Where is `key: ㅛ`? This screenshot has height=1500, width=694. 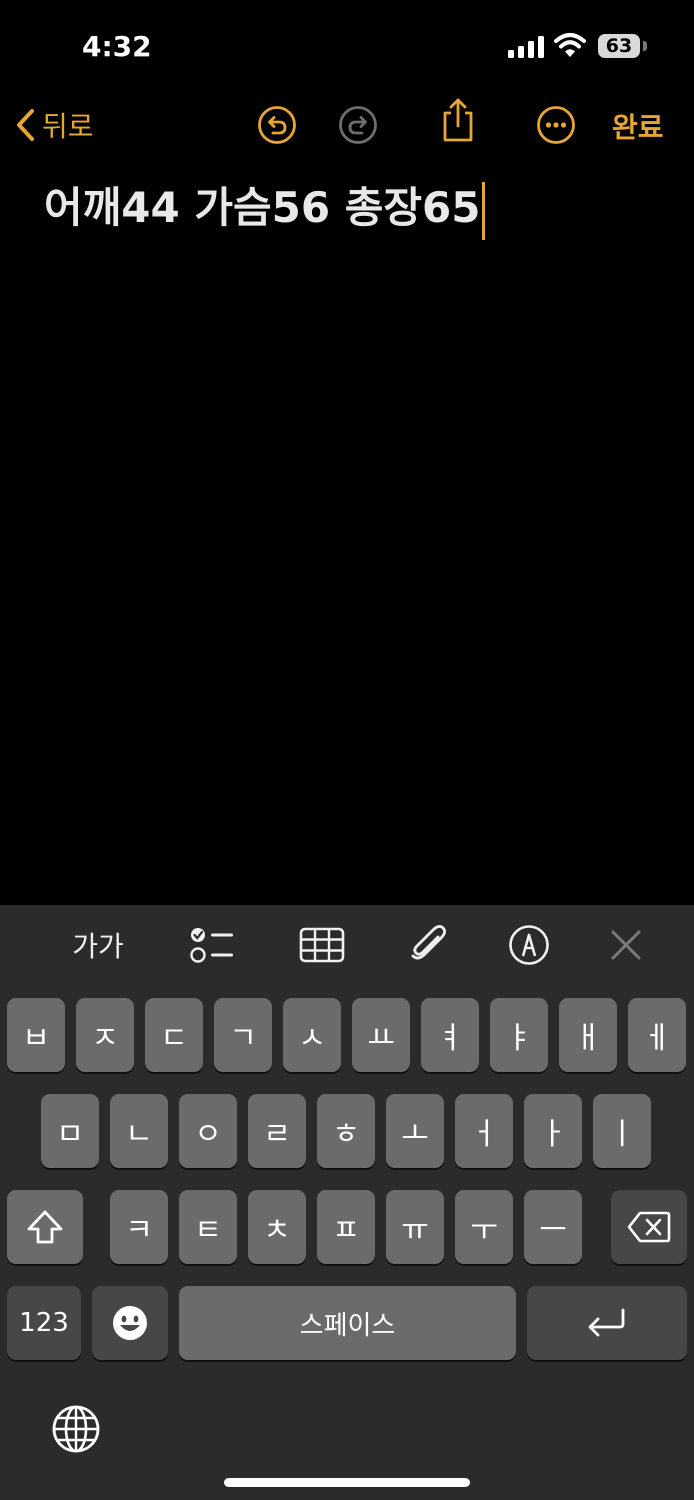 key: ㅛ is located at coordinates (381, 1035).